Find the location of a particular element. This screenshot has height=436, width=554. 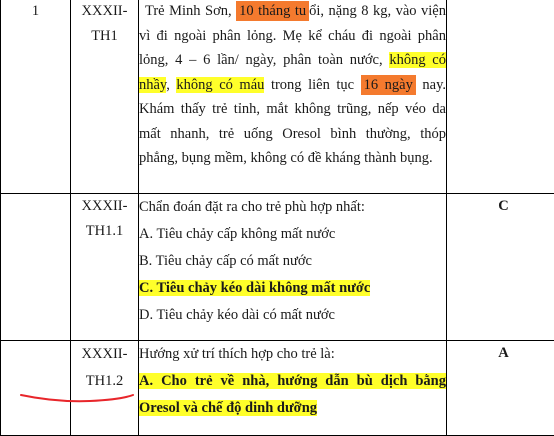

option-a: A. Tiêu chảy cấp không mất nước is located at coordinates (292, 234).